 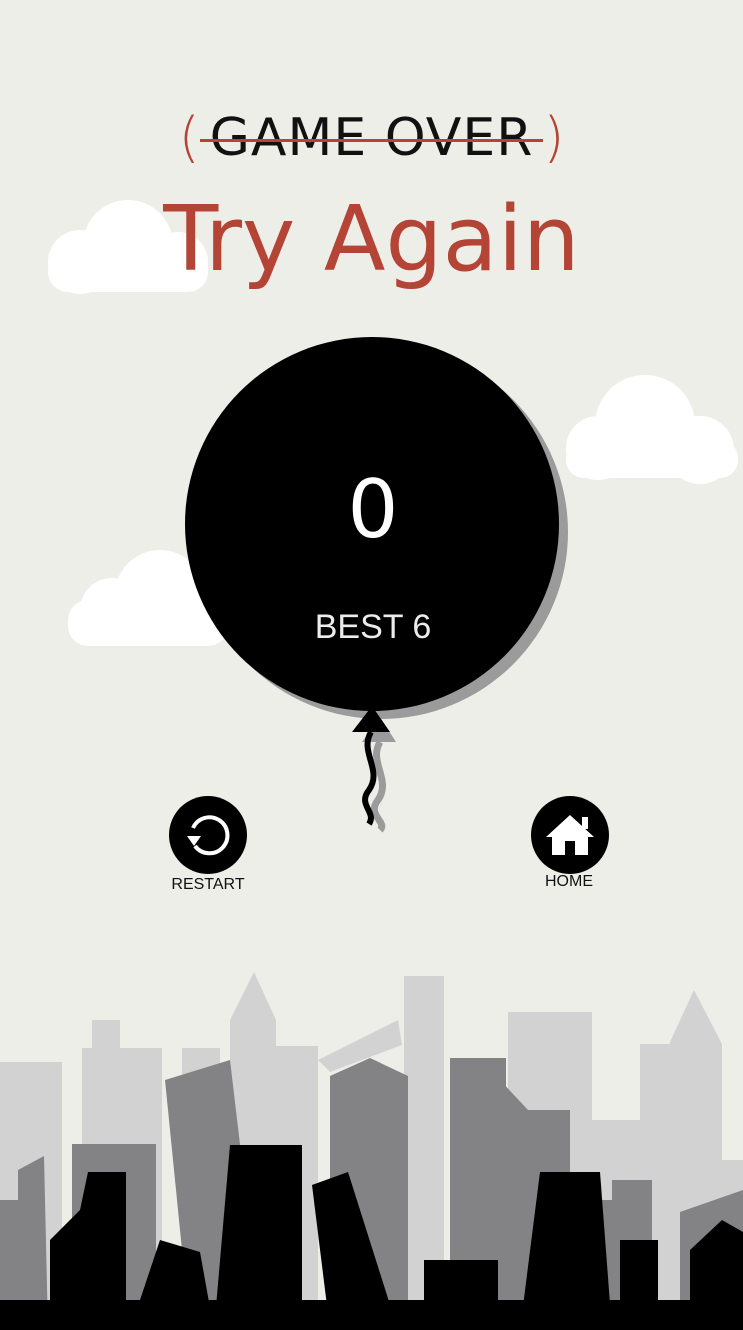 I want to click on best-score: BEST 6, so click(x=373, y=627).